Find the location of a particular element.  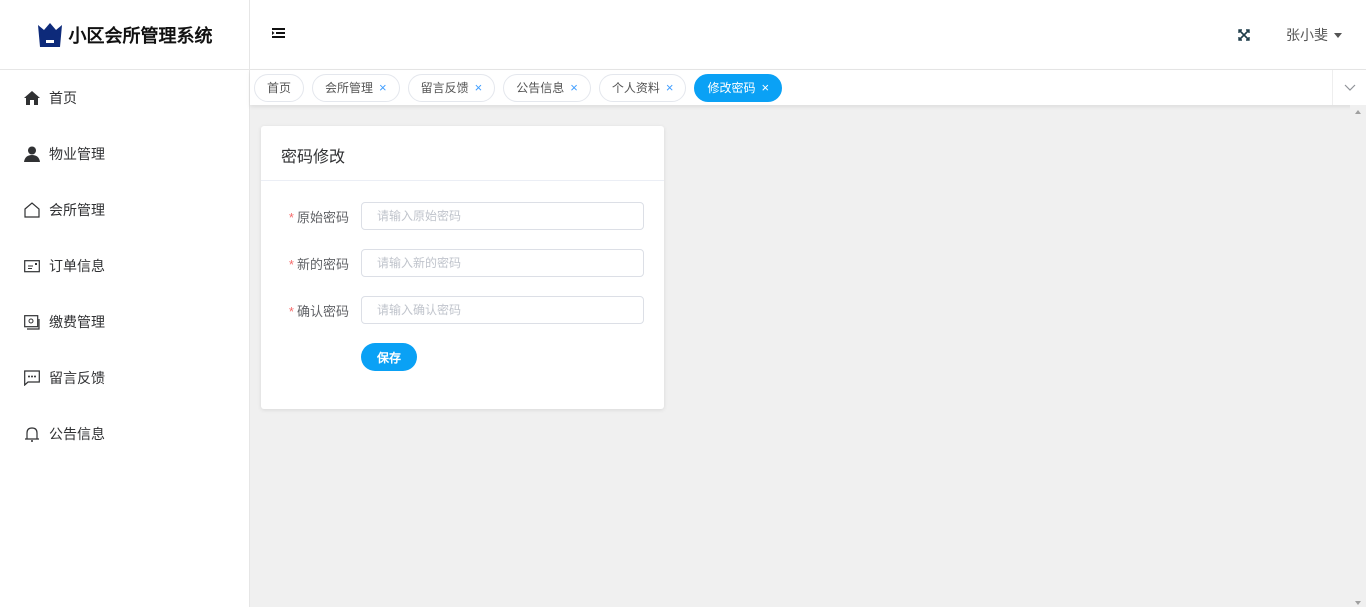

bell-icon is located at coordinates (32, 434).